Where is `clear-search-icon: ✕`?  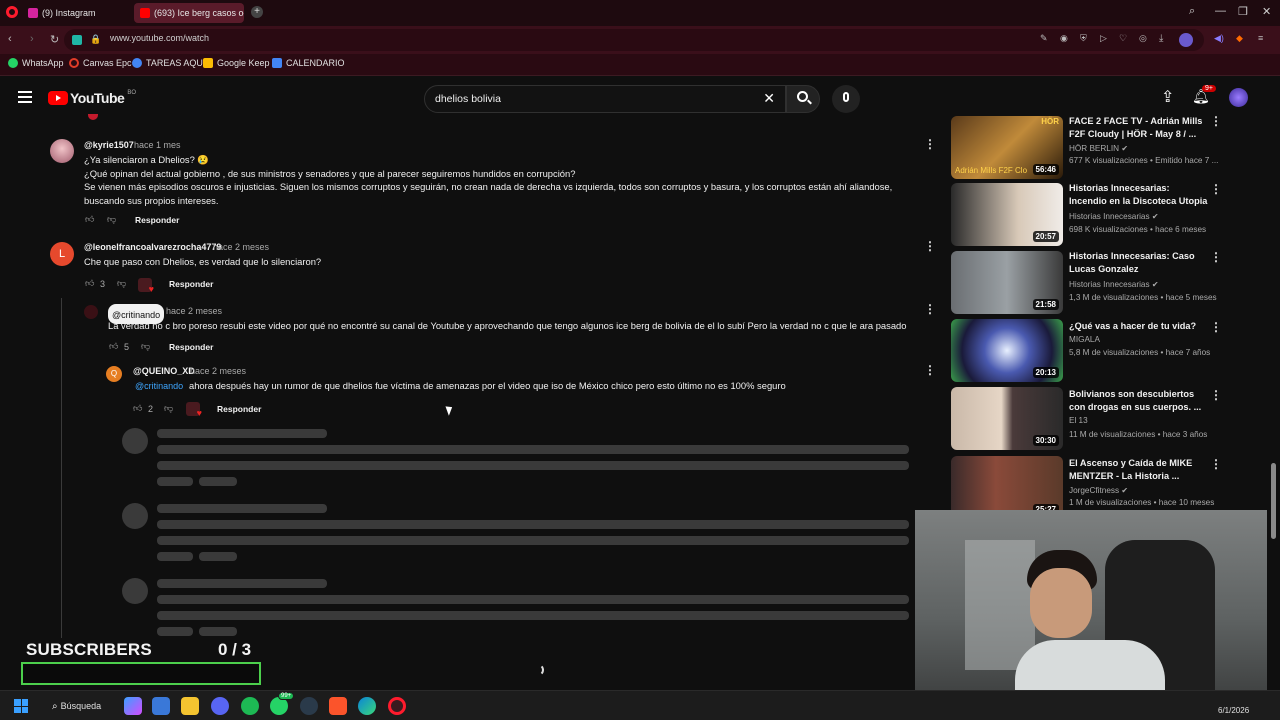
clear-search-icon: ✕ is located at coordinates (769, 98).